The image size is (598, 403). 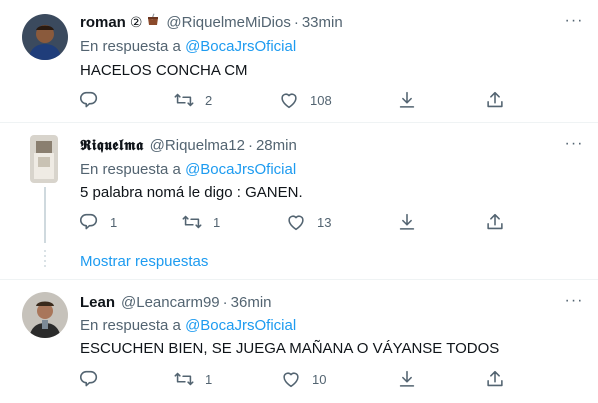 I want to click on reply-button: 1, so click(x=97, y=222).